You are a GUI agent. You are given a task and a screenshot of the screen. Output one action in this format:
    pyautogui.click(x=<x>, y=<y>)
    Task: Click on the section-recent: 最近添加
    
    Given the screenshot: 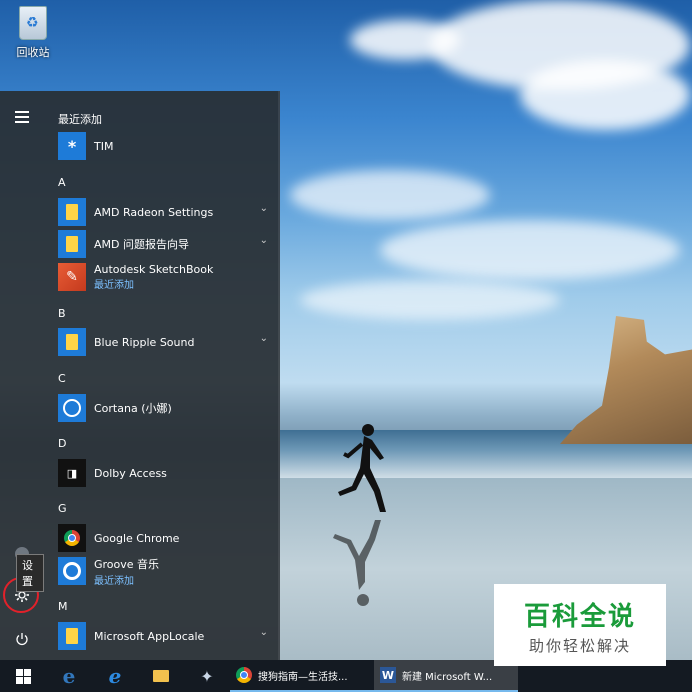 What is the action you would take?
    pyautogui.click(x=80, y=119)
    